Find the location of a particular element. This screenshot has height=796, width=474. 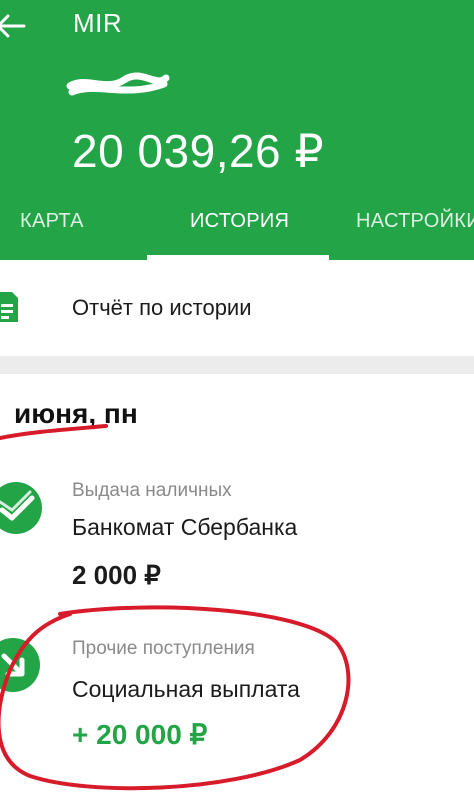

tab-history: ИСТОРИЯ is located at coordinates (239, 221).